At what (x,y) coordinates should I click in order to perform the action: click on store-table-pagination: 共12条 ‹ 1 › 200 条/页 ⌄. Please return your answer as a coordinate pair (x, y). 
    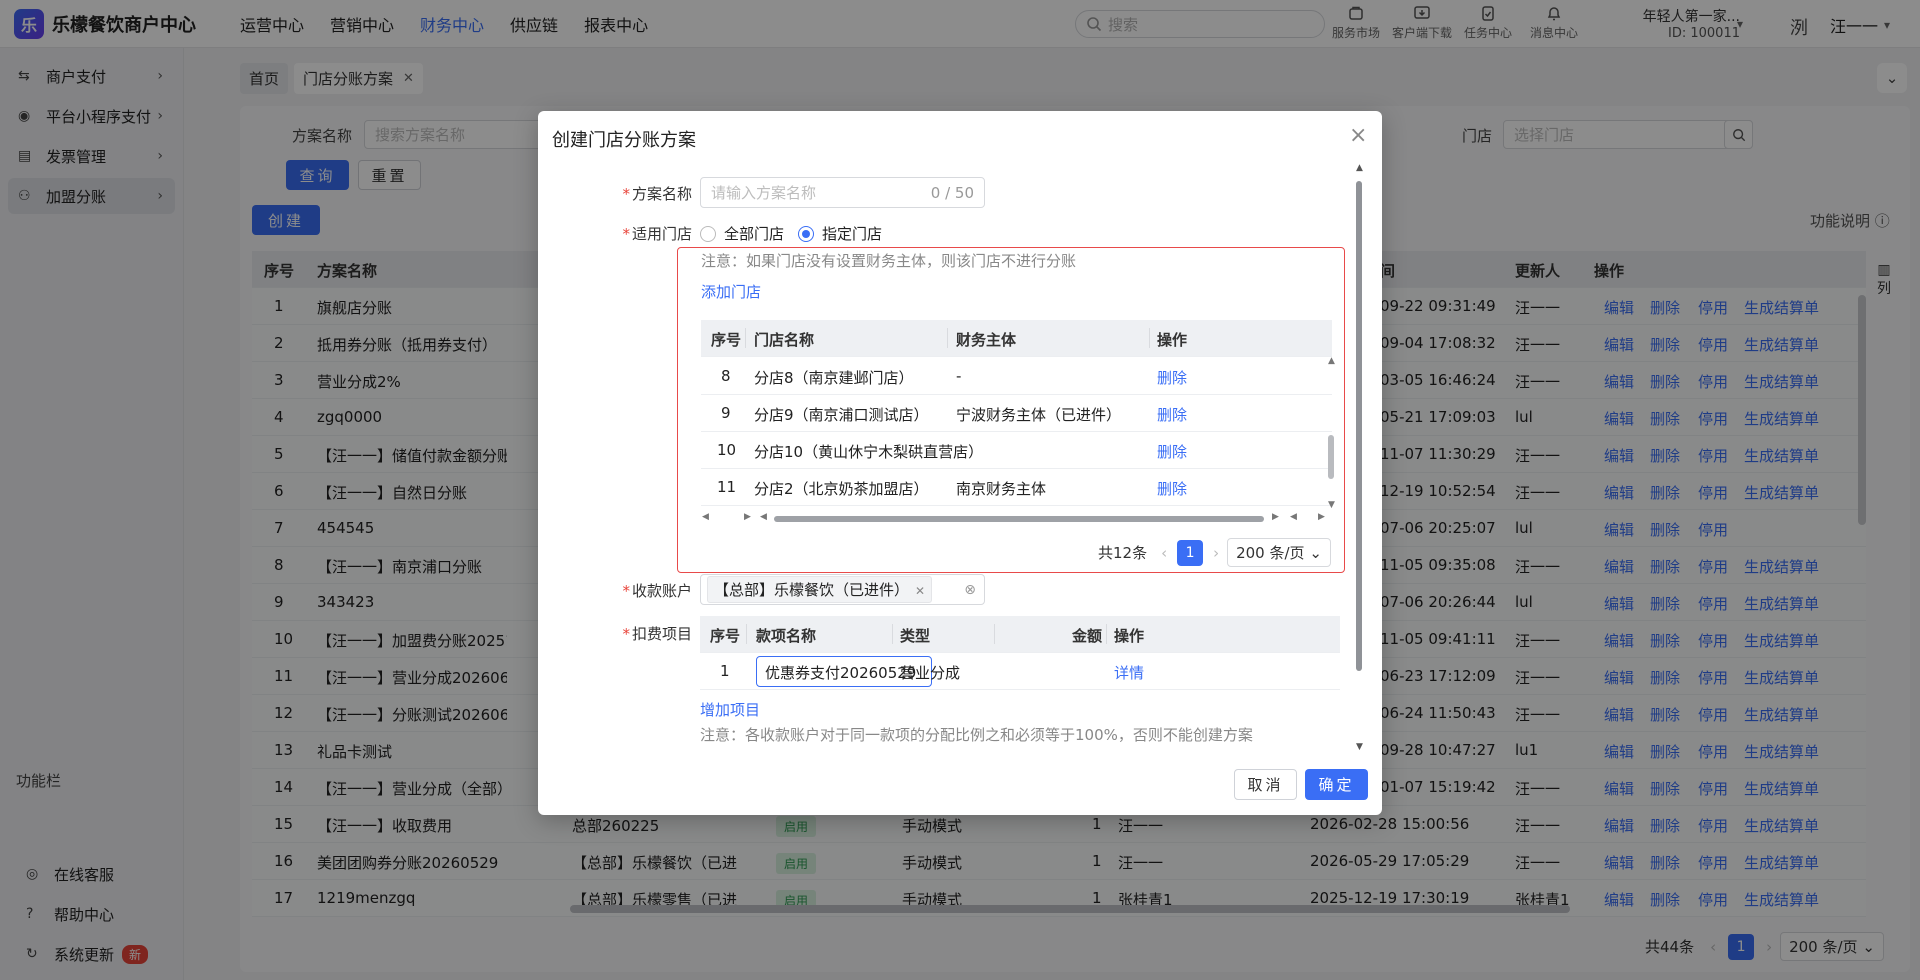
    Looking at the image, I should click on (1214, 552).